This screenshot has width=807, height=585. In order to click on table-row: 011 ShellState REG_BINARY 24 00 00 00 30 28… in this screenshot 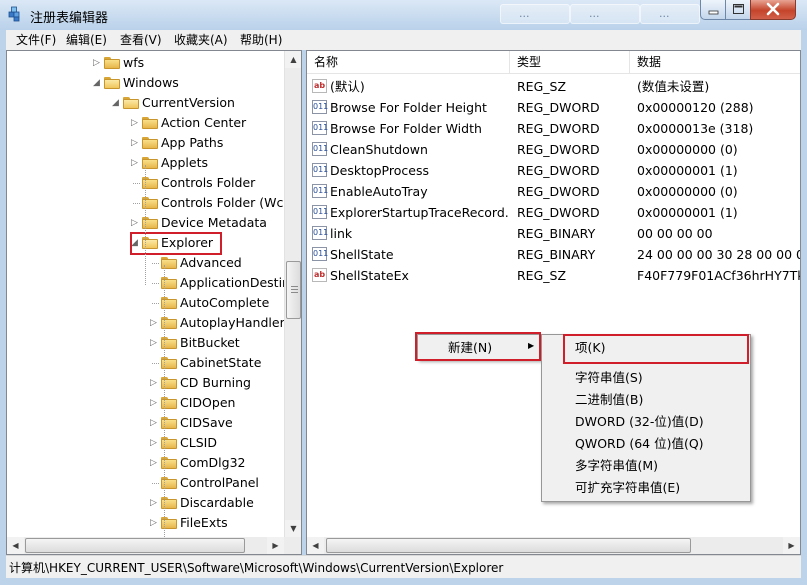, I will do `click(554, 254)`.